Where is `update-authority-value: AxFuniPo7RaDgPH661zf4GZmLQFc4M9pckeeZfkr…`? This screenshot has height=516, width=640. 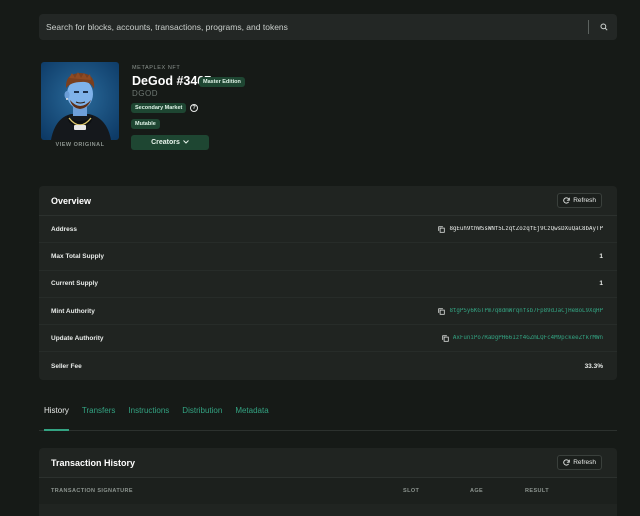 update-authority-value: AxFuniPo7RaDgPH661zf4GZmLQFc4M9pckeeZfkr… is located at coordinates (522, 338).